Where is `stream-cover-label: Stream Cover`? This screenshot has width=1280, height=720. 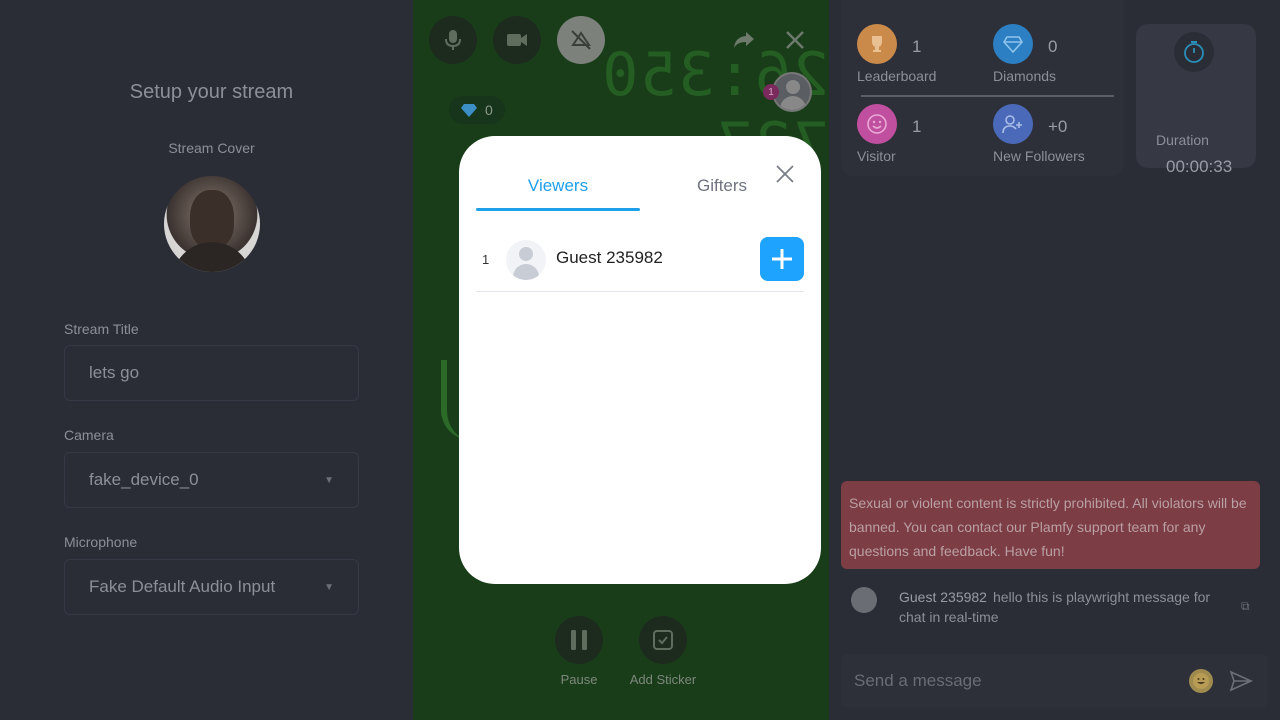
stream-cover-label: Stream Cover is located at coordinates (211, 148).